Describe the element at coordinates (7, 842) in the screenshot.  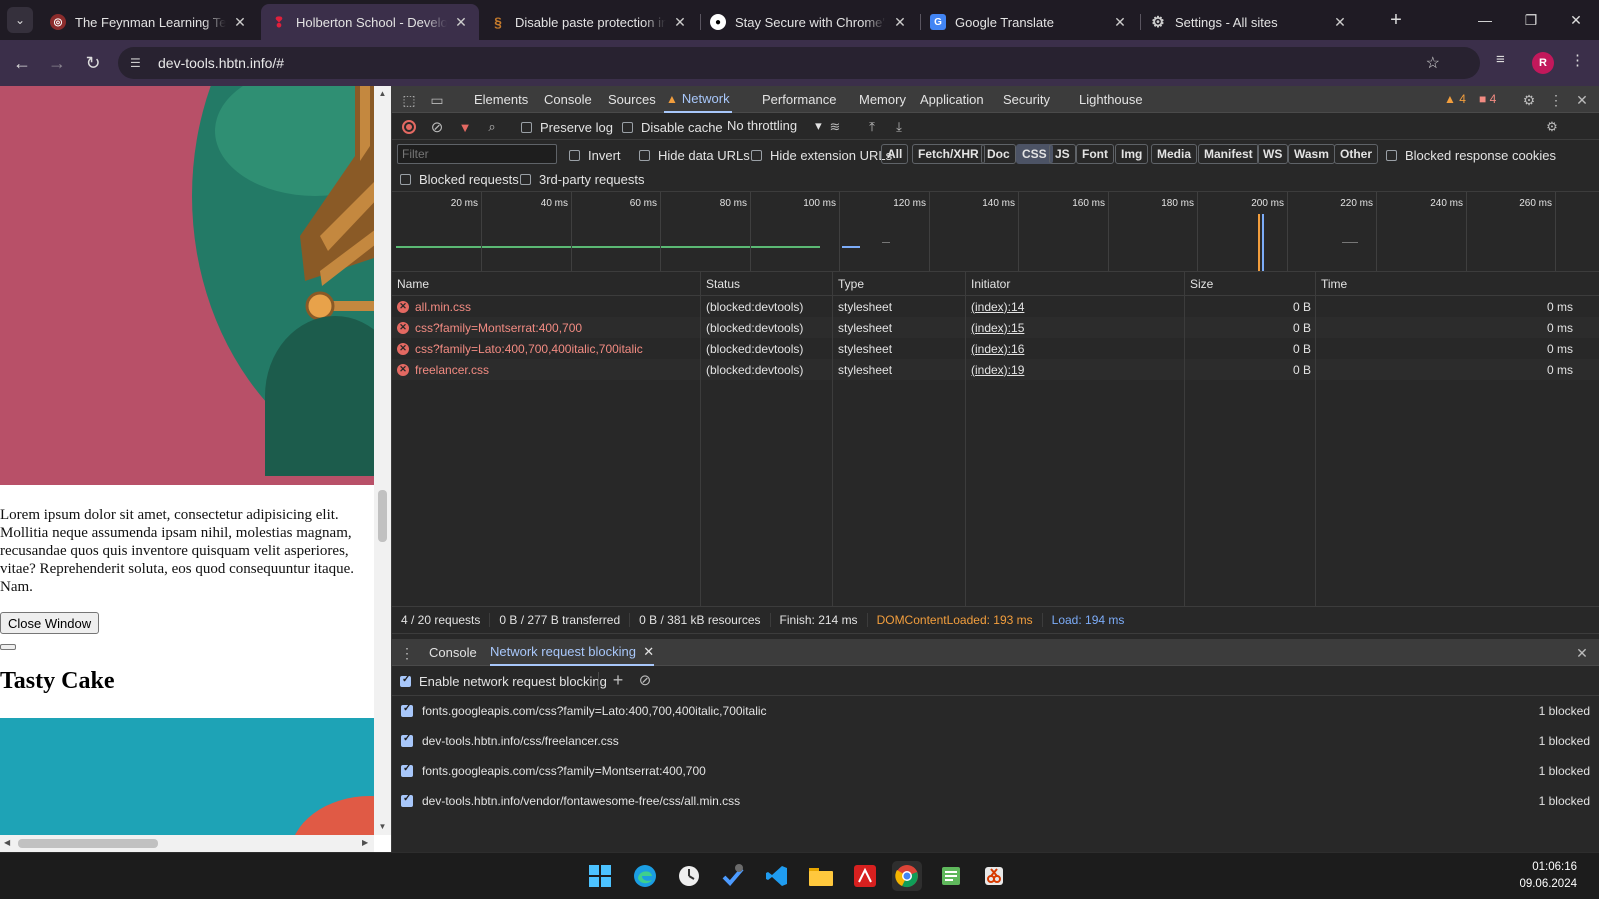
I see `scroll-left-icon: ◀` at that location.